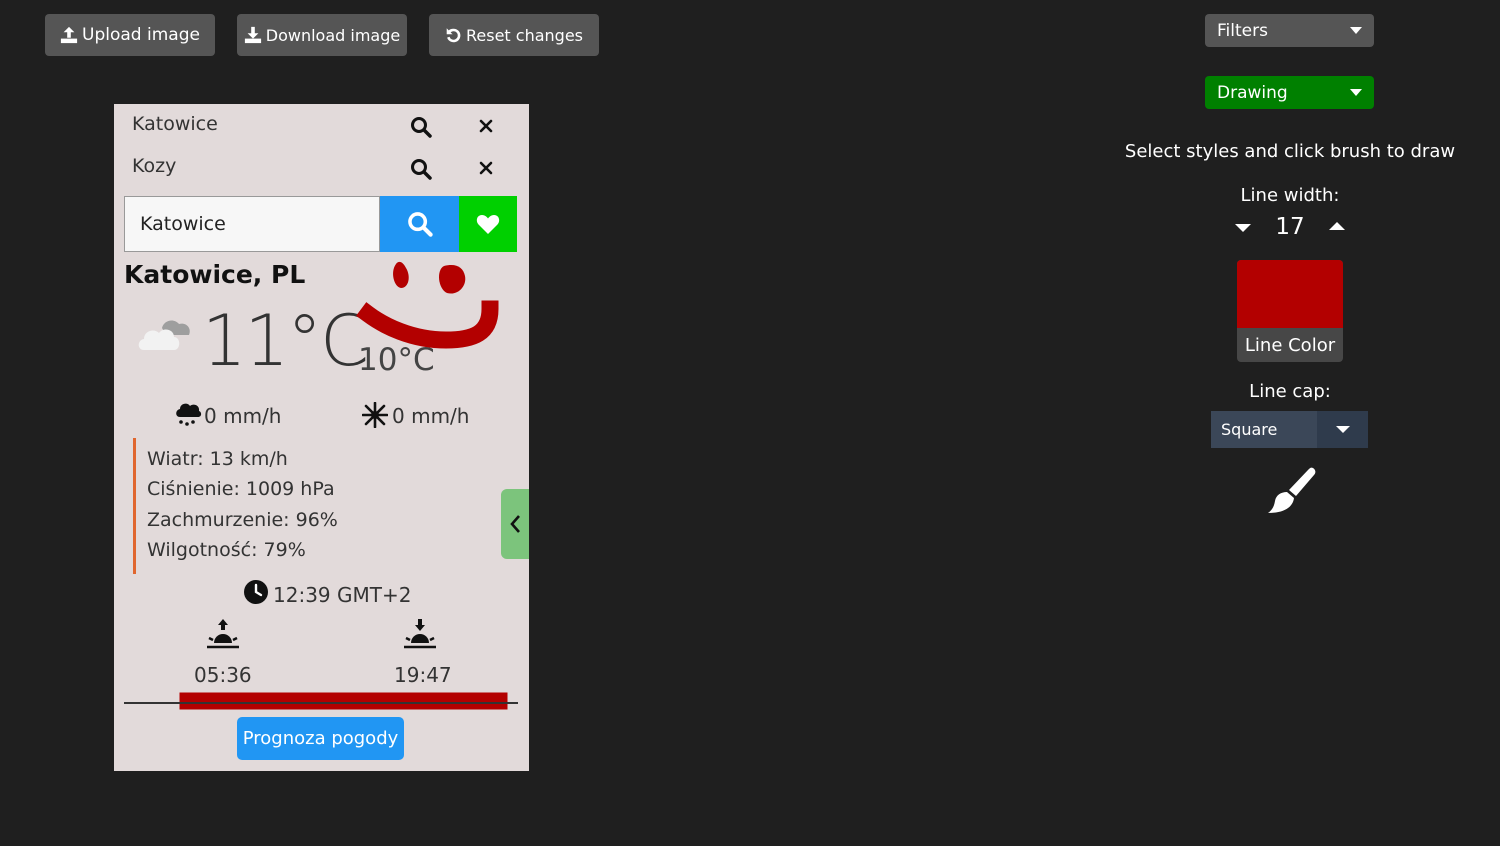  I want to click on line-color-picker: Line Color, so click(1290, 311).